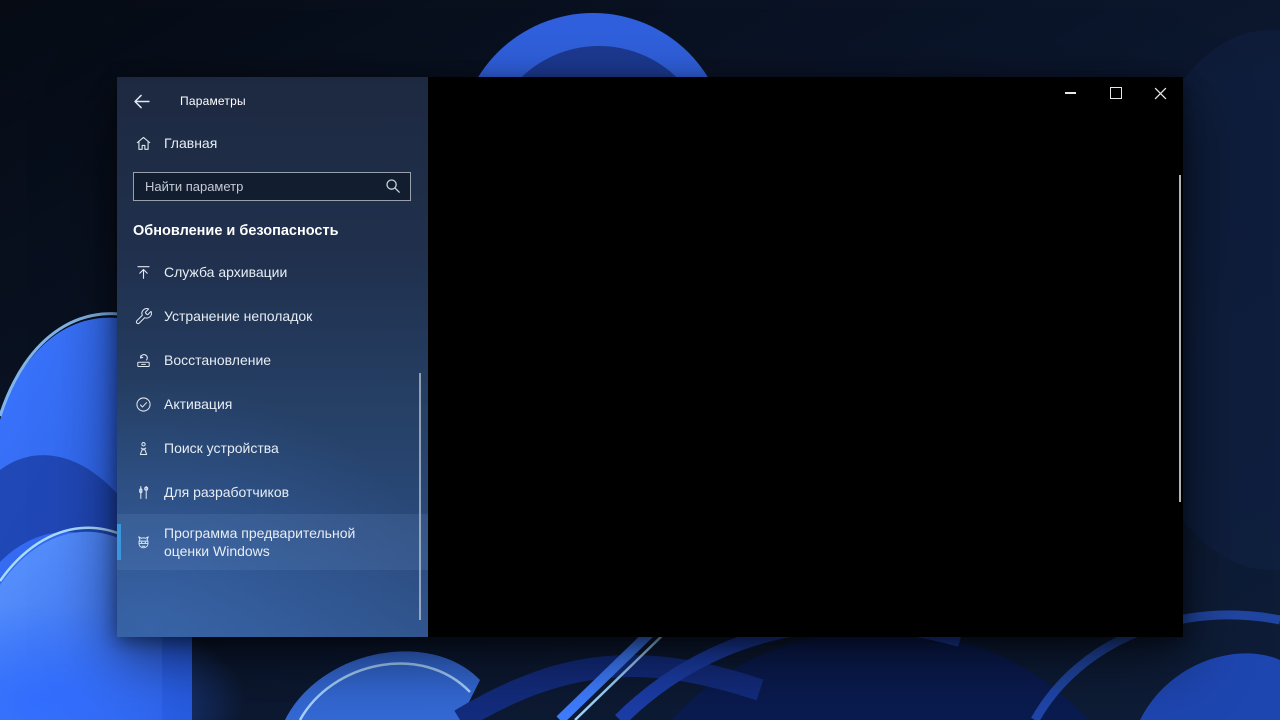 The height and width of the screenshot is (720, 1280). Describe the element at coordinates (143, 448) in the screenshot. I see `find-device-icon` at that location.